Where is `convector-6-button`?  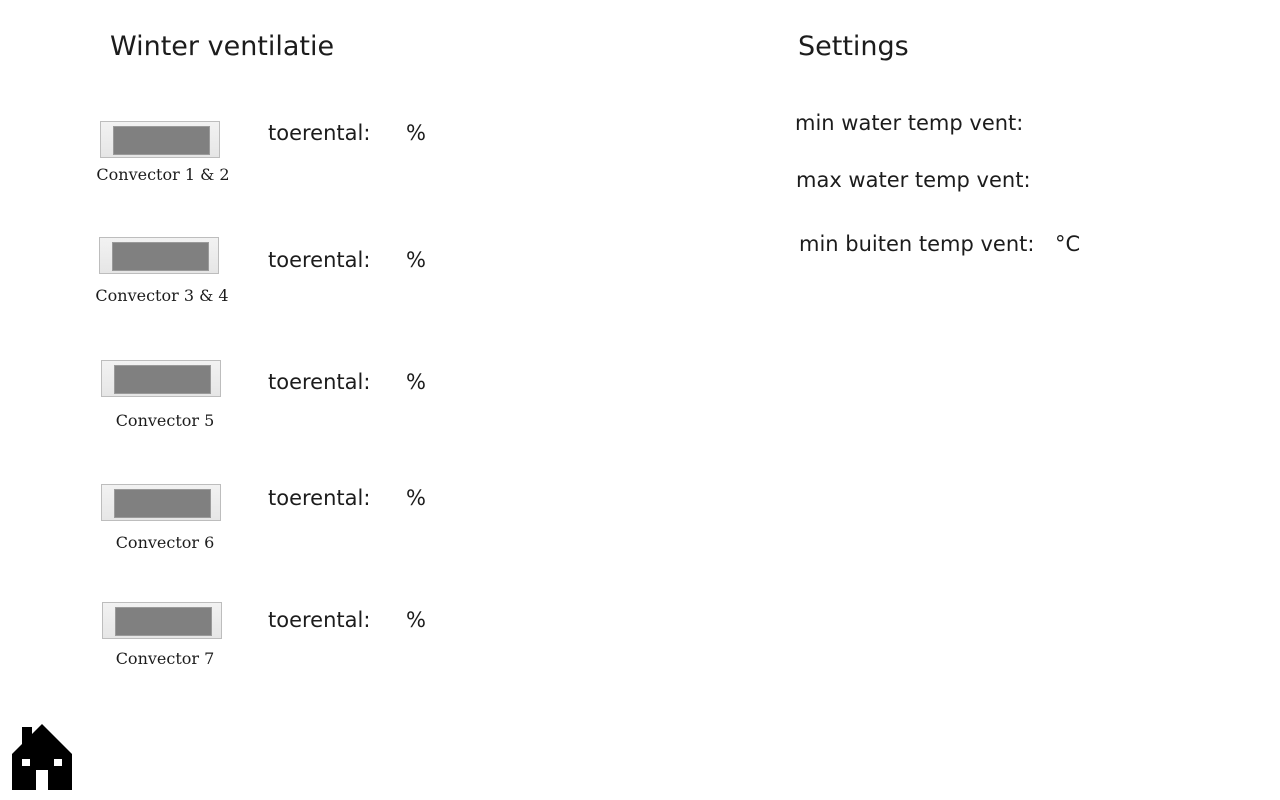
convector-6-button is located at coordinates (161, 502).